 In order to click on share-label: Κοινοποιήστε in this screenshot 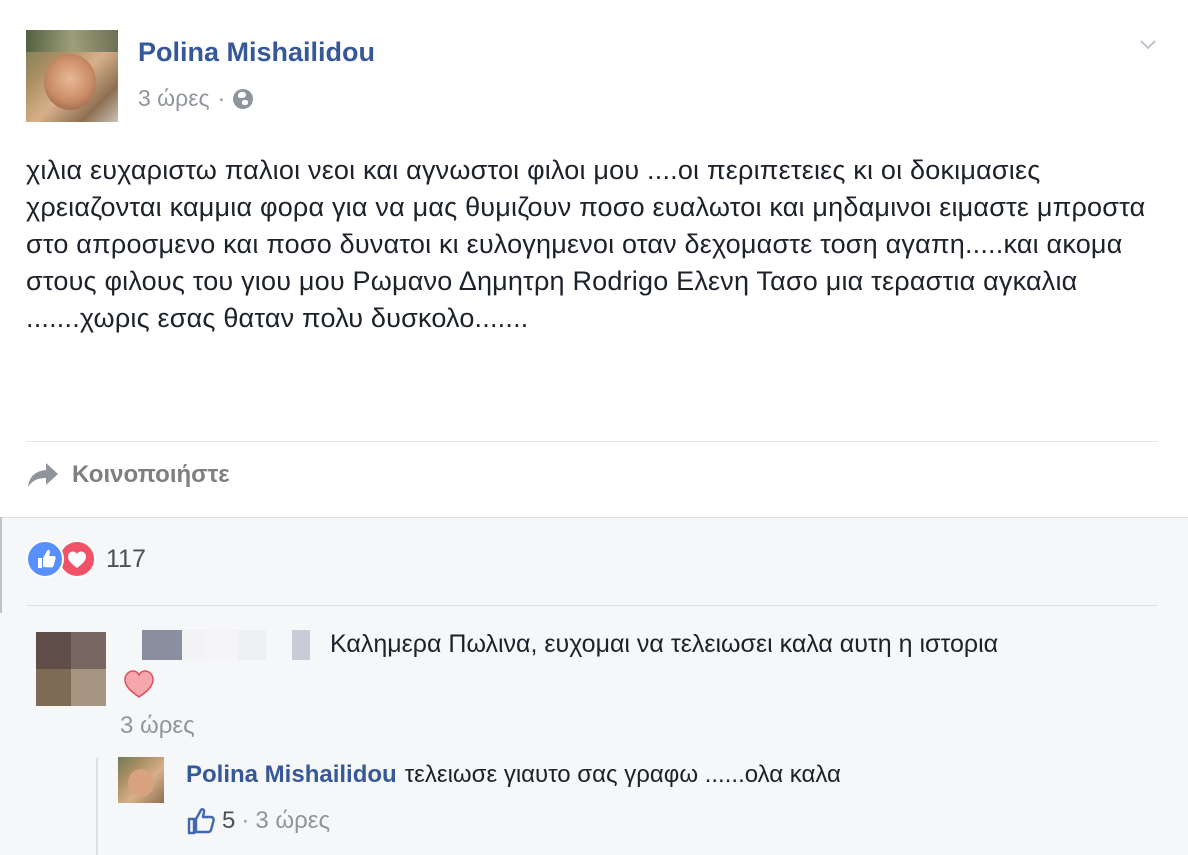, I will do `click(151, 474)`.